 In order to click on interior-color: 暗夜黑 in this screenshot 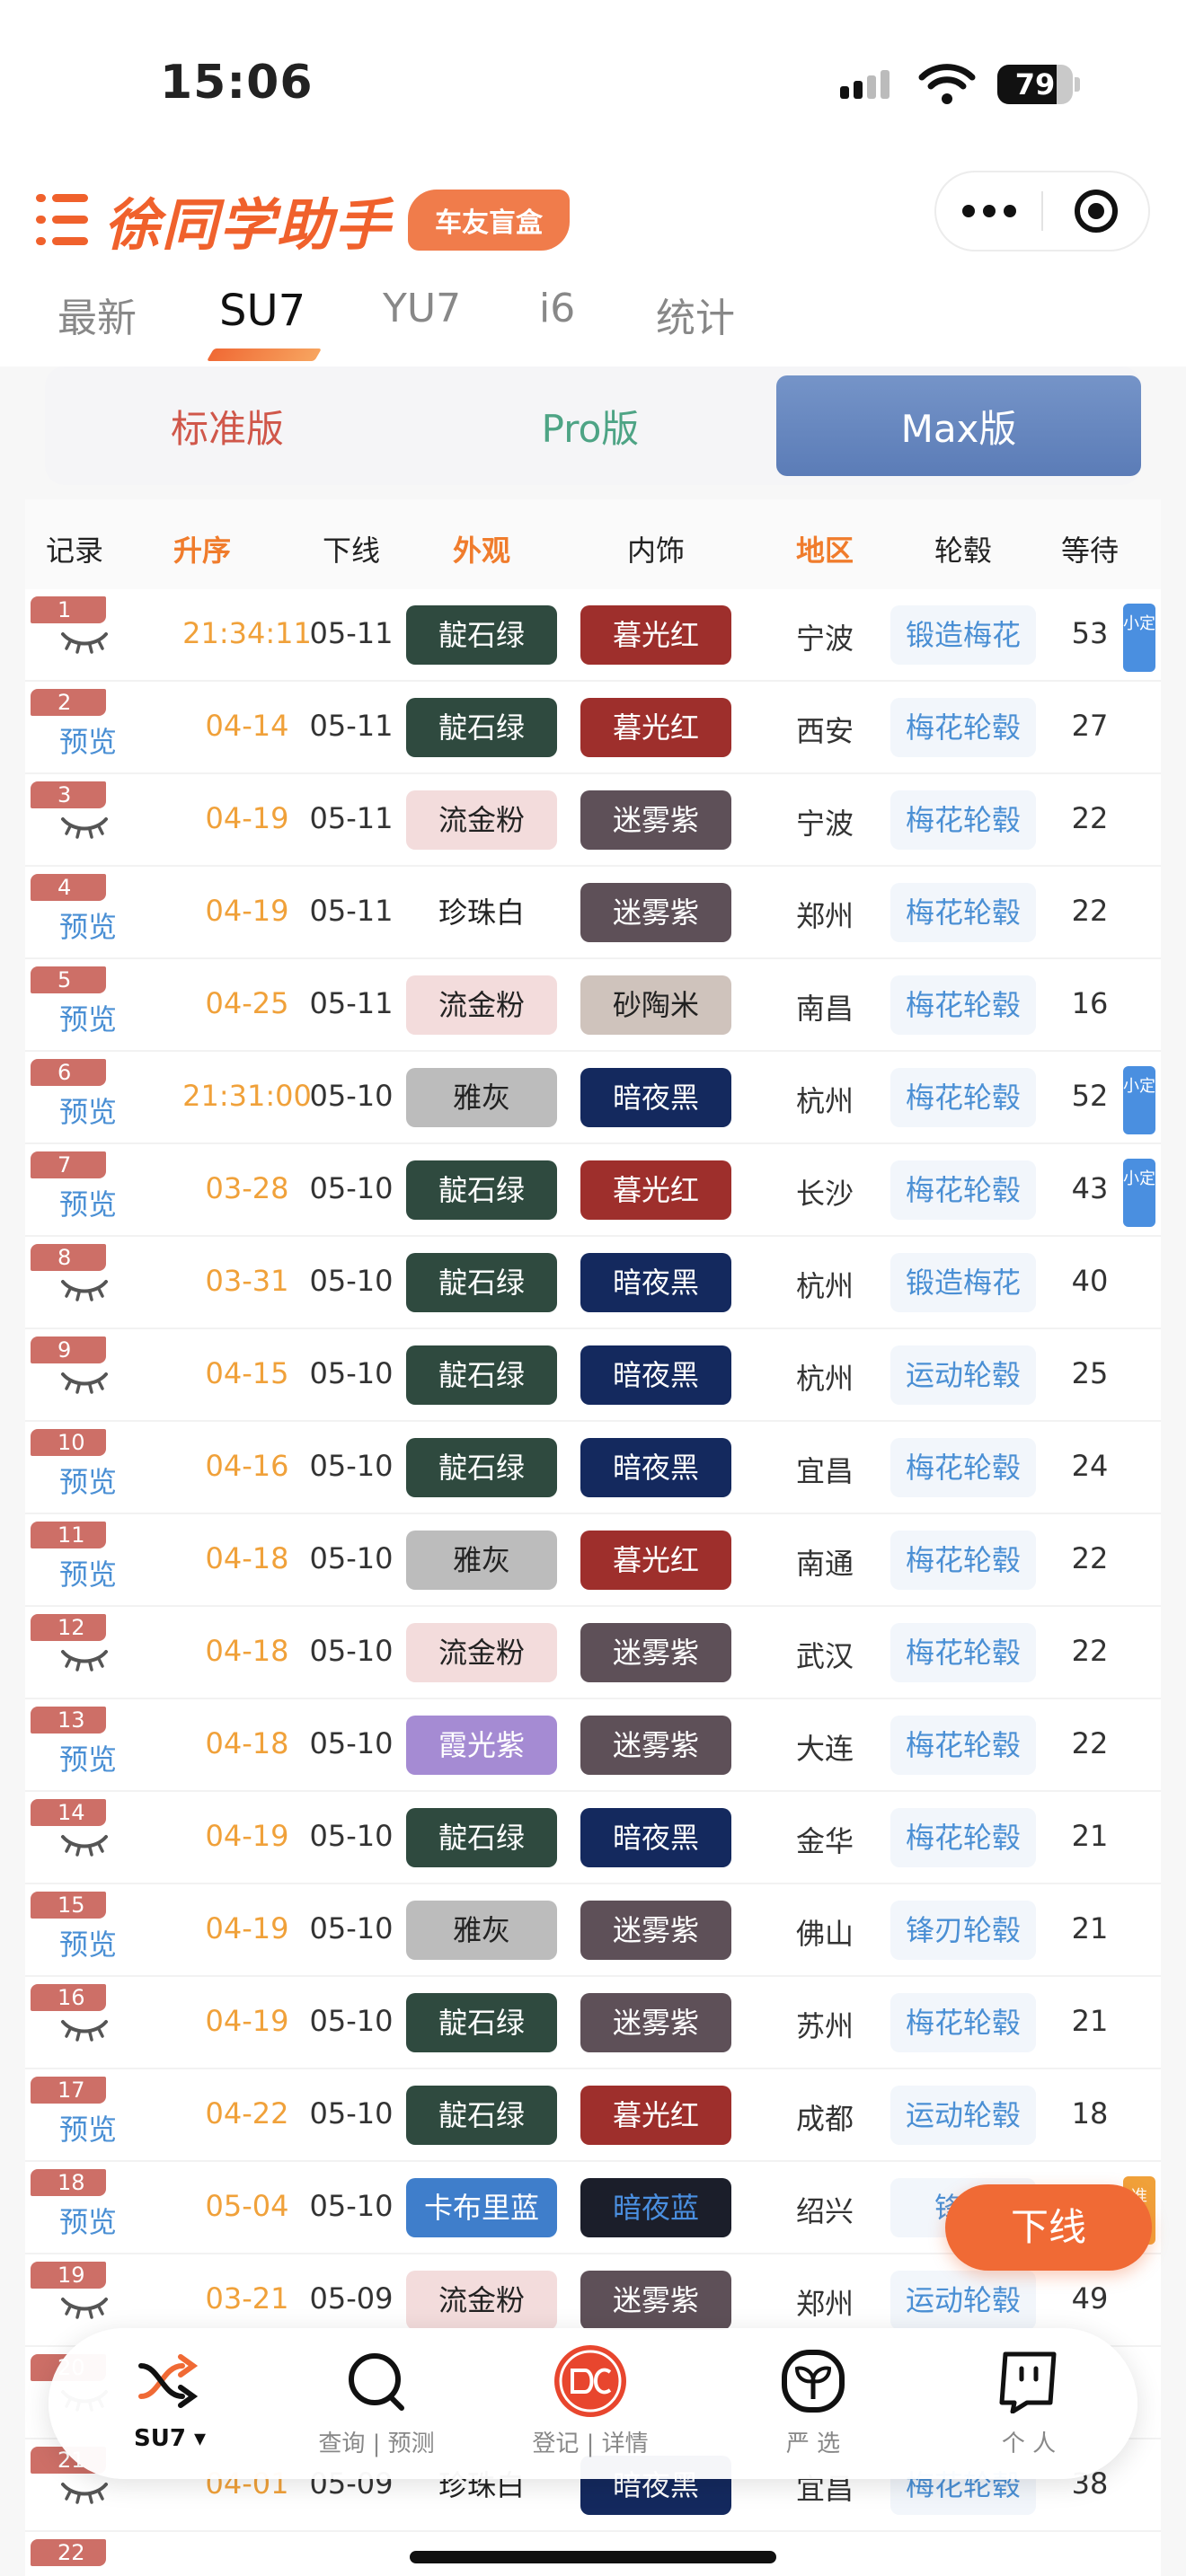, I will do `click(655, 1282)`.